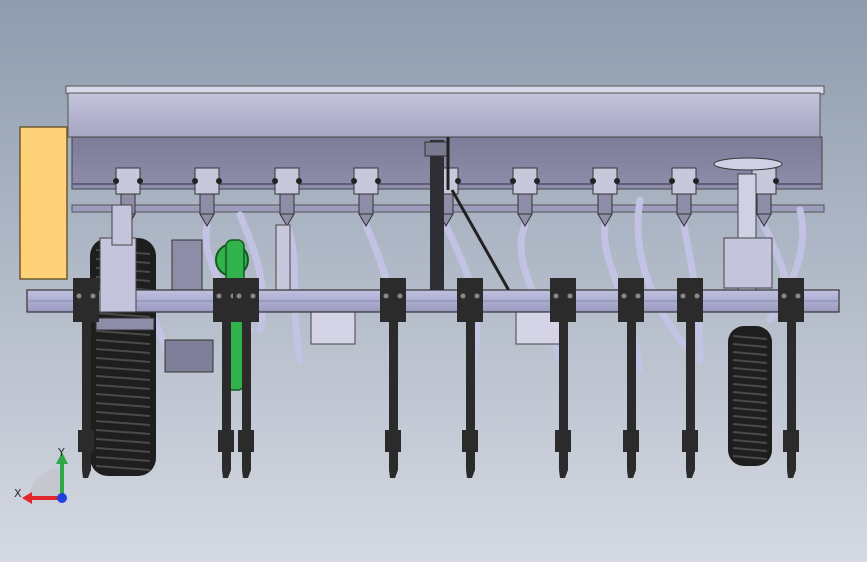 The image size is (867, 562). What do you see at coordinates (118, 275) in the screenshot?
I see `left-mount-plate` at bounding box center [118, 275].